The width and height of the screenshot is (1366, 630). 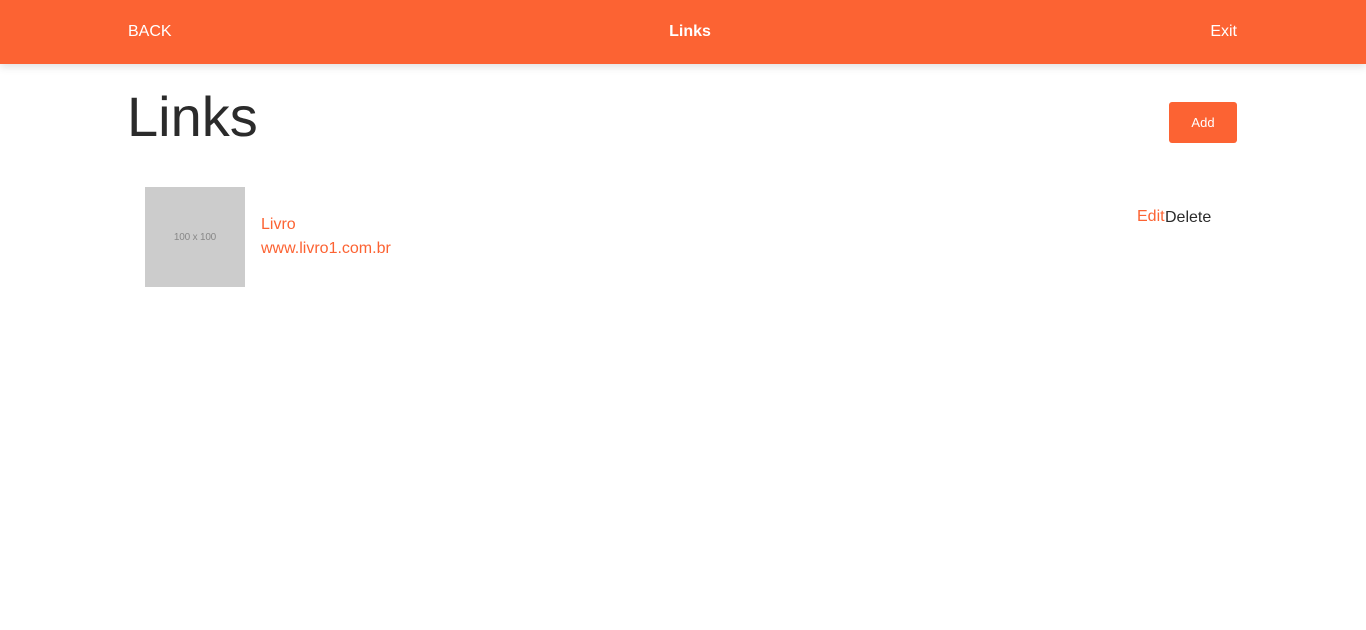 I want to click on link-thumbnail: 100 x 100, so click(x=195, y=237).